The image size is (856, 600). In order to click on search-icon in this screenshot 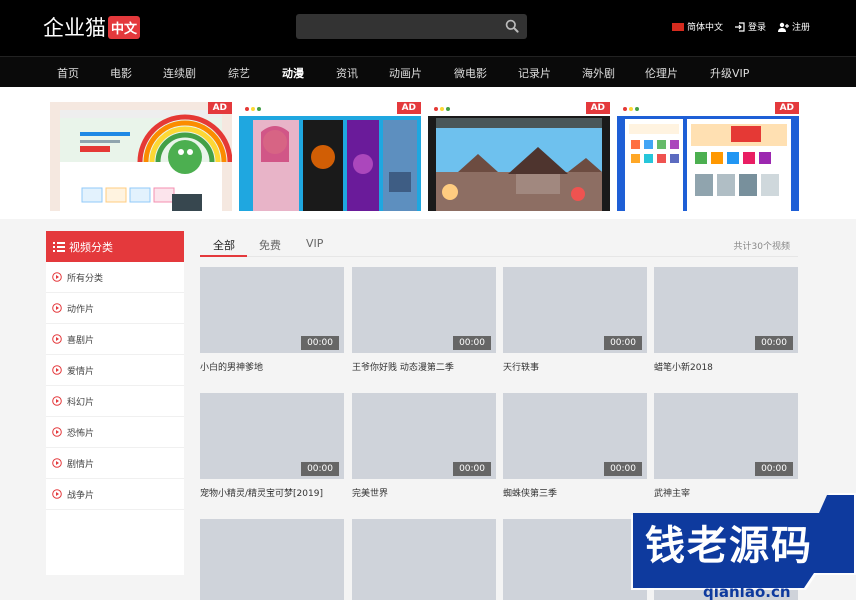, I will do `click(512, 26)`.